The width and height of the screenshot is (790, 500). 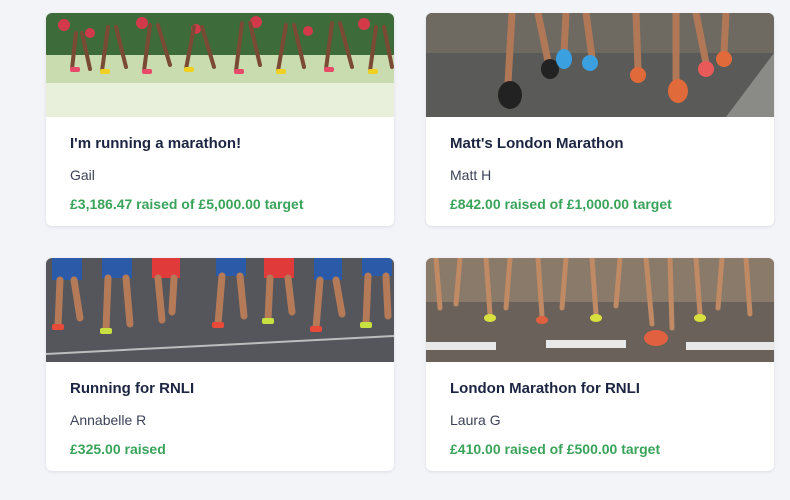 What do you see at coordinates (600, 310) in the screenshot?
I see `runners-crowd-road-photo` at bounding box center [600, 310].